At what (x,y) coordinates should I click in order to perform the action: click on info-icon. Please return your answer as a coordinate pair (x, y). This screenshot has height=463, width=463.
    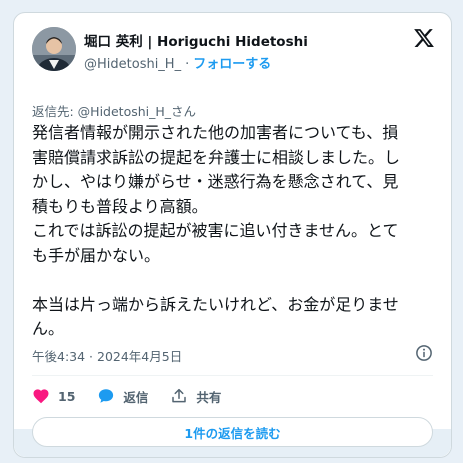
    Looking at the image, I should click on (424, 353).